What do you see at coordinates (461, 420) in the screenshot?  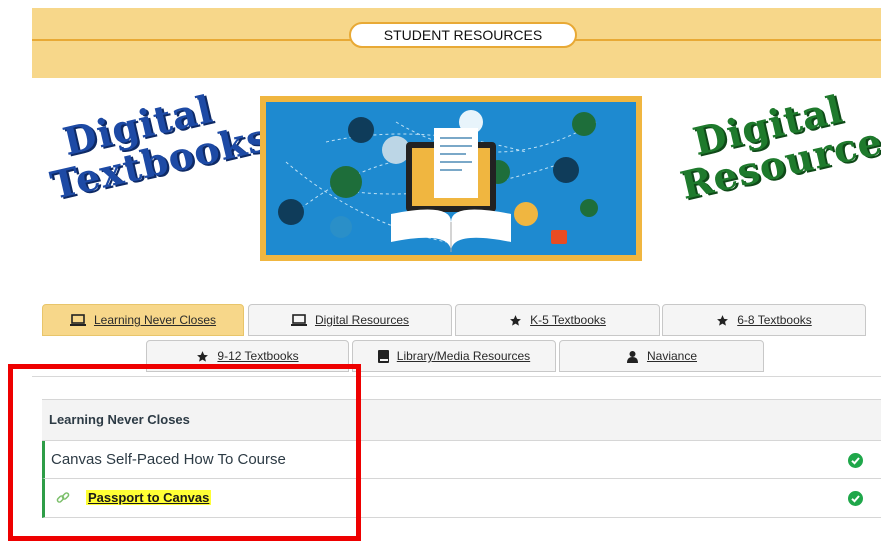 I see `module-header: Learning Never Closes` at bounding box center [461, 420].